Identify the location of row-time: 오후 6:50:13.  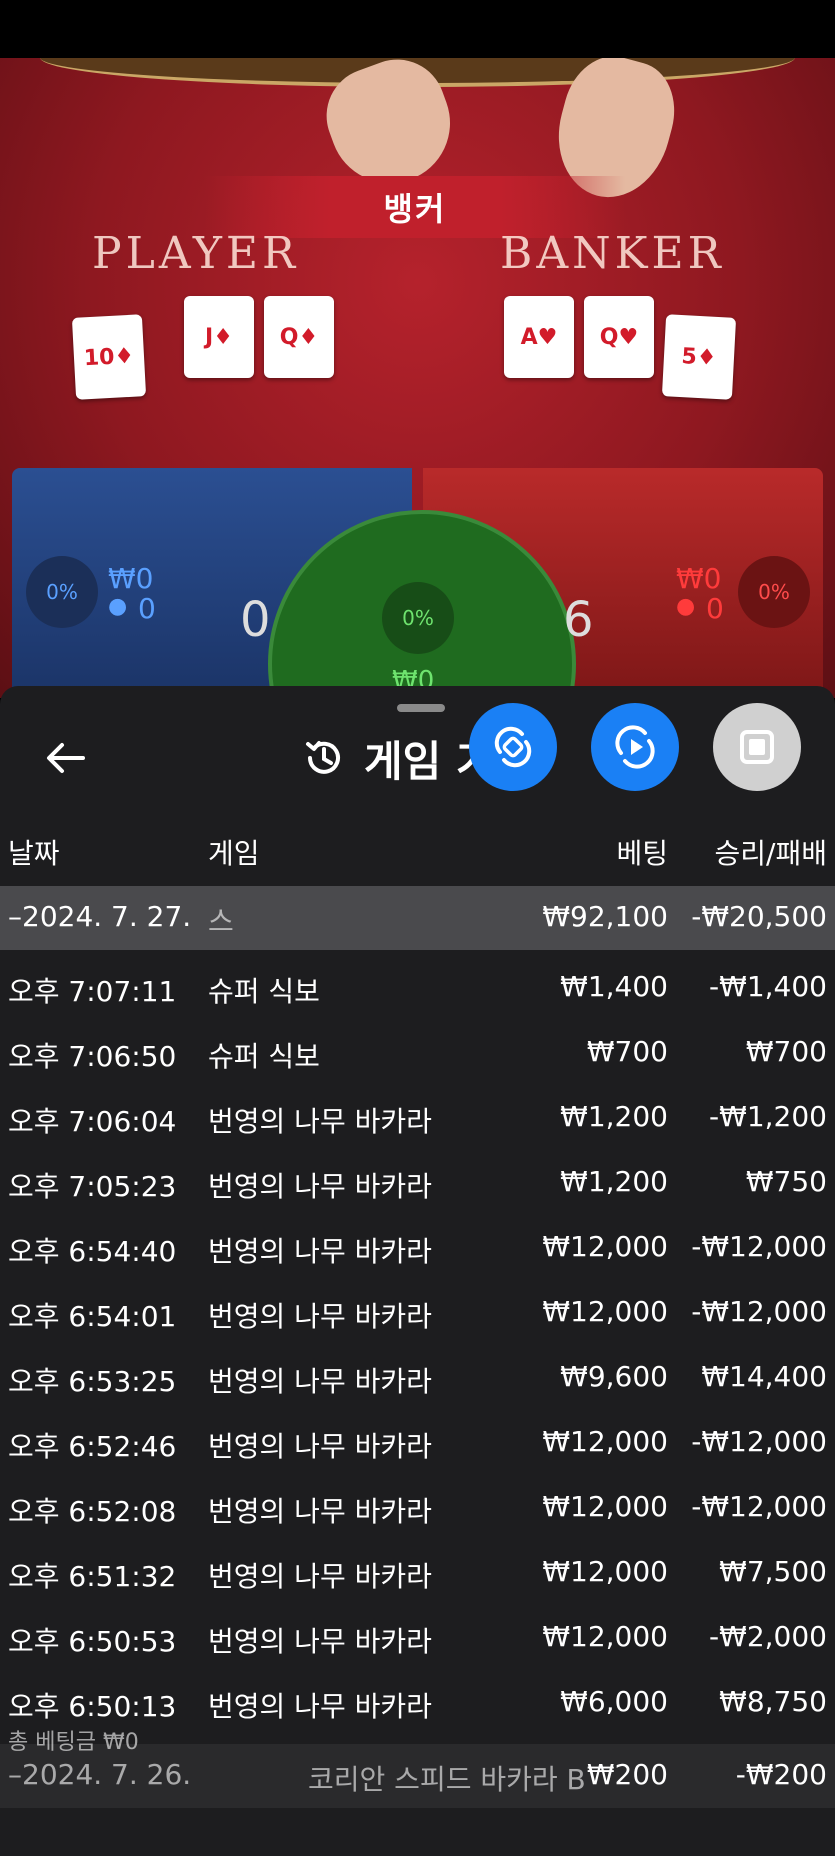
(92, 1706).